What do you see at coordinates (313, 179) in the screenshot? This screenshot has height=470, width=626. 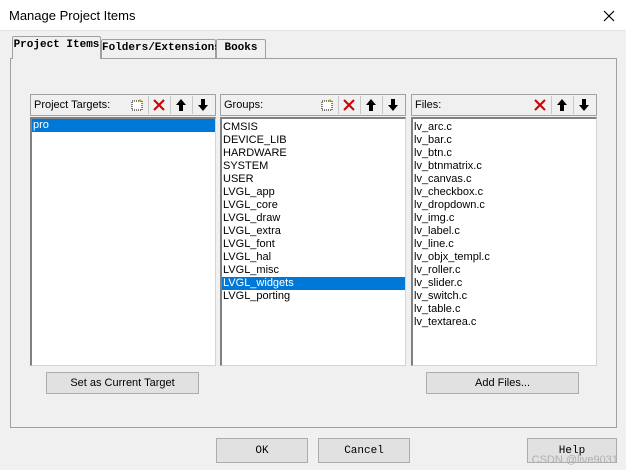 I see `list-item: USER` at bounding box center [313, 179].